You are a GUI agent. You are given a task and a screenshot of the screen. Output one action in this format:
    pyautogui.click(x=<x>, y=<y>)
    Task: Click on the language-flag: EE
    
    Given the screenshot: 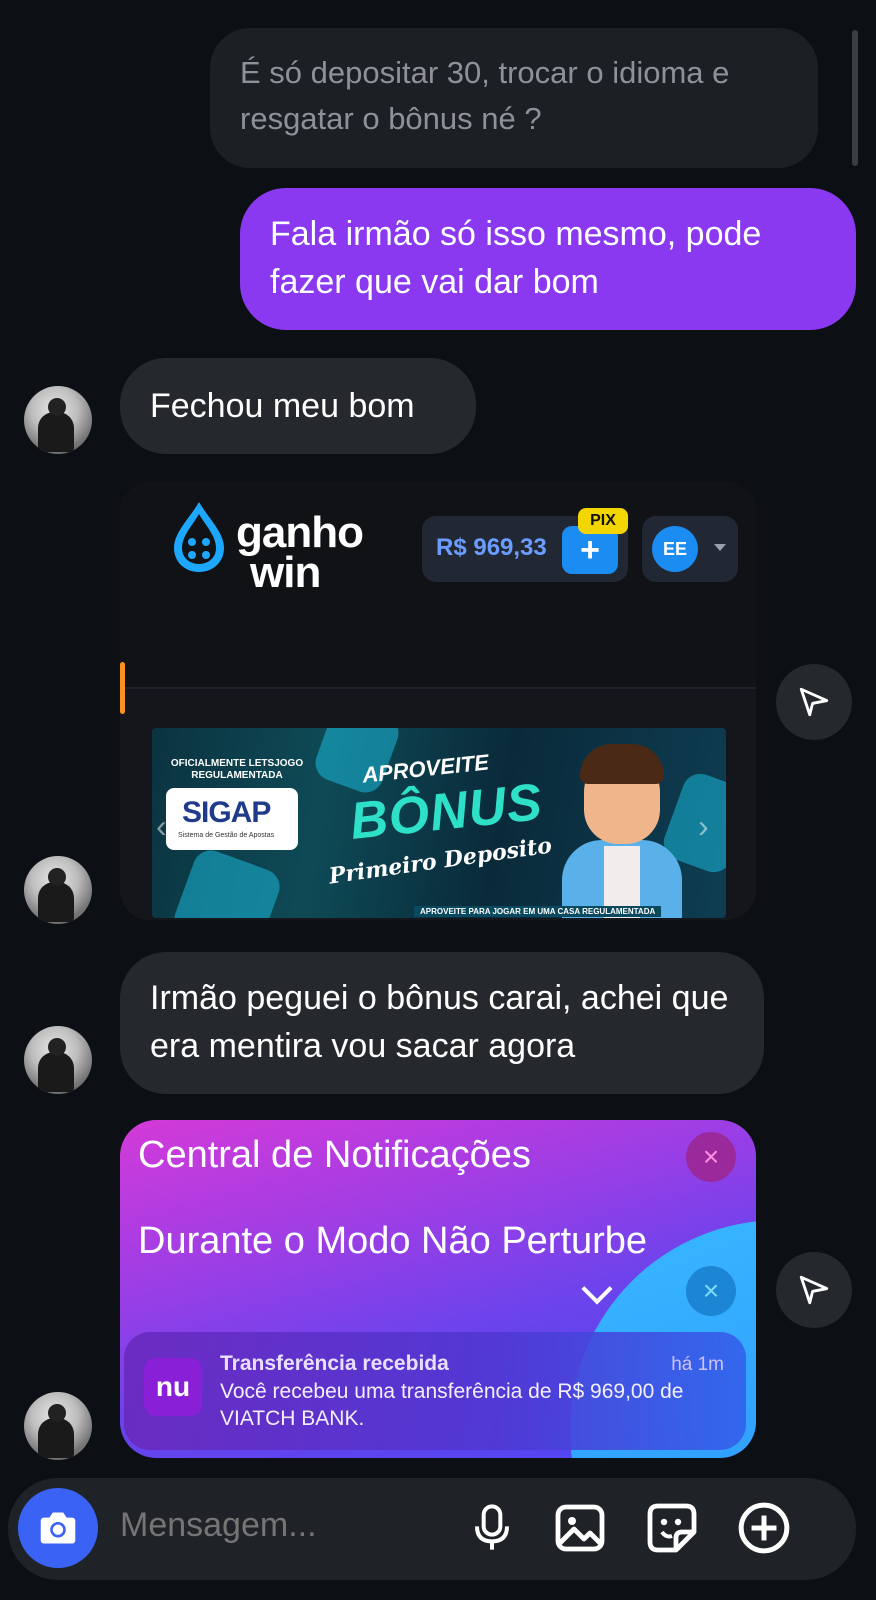 What is the action you would take?
    pyautogui.click(x=675, y=549)
    